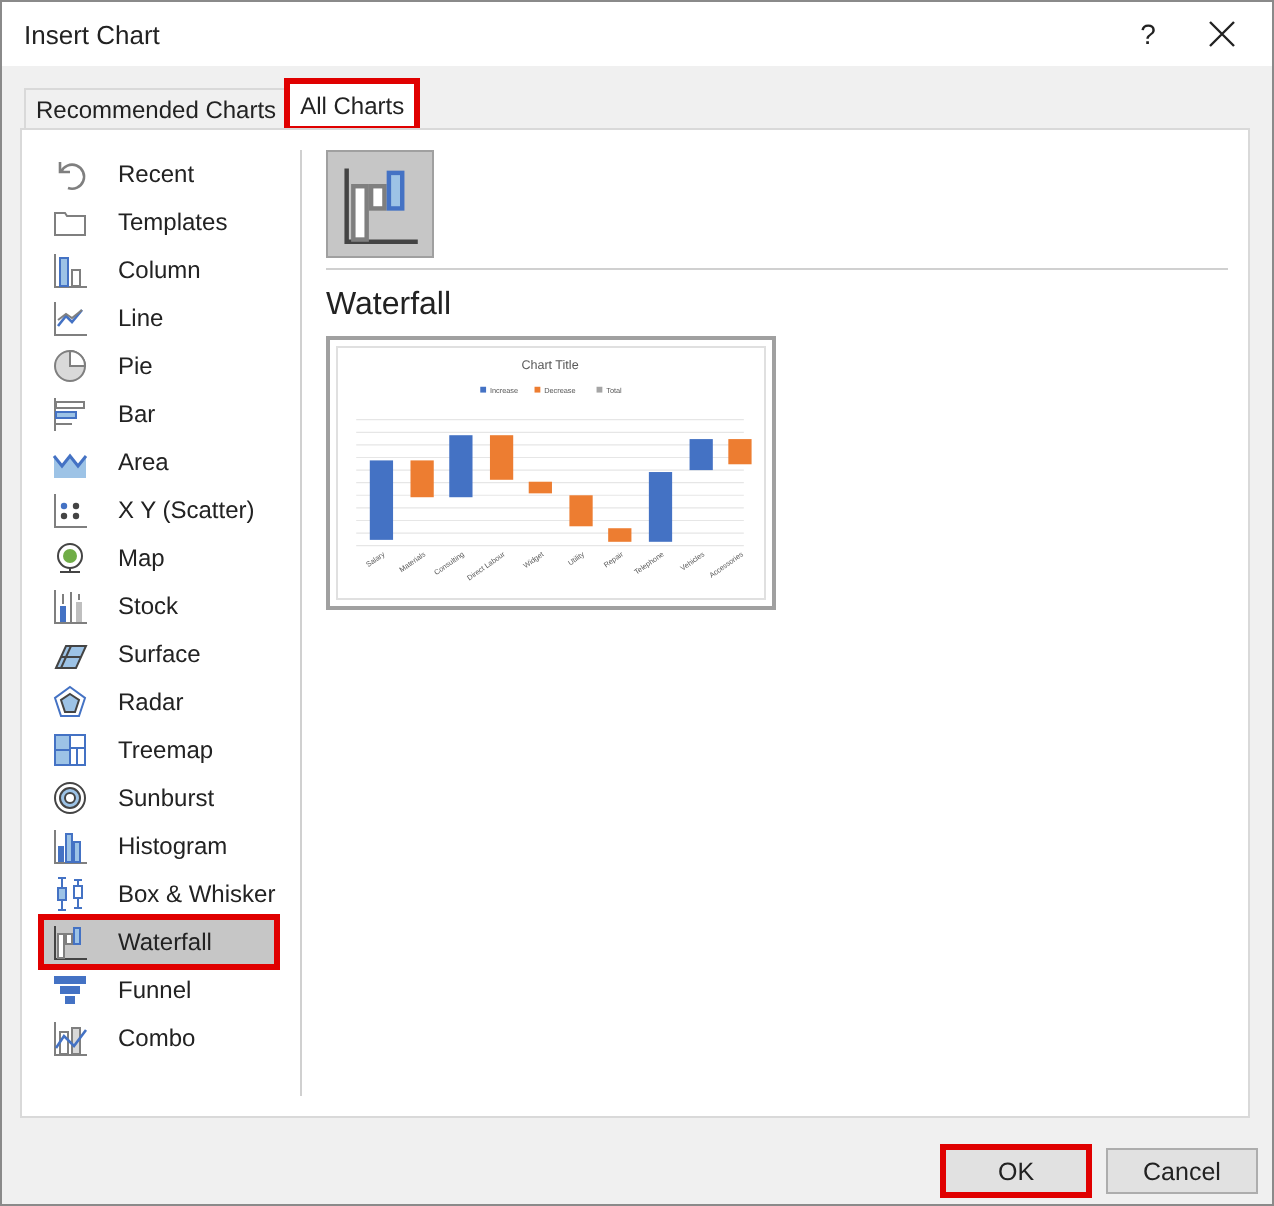 Image resolution: width=1274 pixels, height=1206 pixels. What do you see at coordinates (70, 702) in the screenshot?
I see `radar-chart-icon` at bounding box center [70, 702].